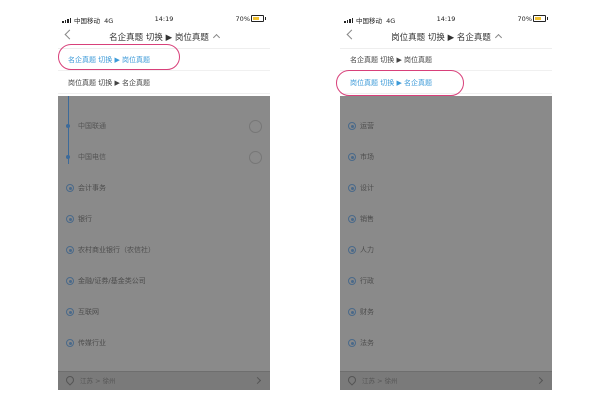  Describe the element at coordinates (446, 60) in the screenshot. I see `dropdown-option-company: 名企真题 切换 ▶ 岗位真题` at that location.